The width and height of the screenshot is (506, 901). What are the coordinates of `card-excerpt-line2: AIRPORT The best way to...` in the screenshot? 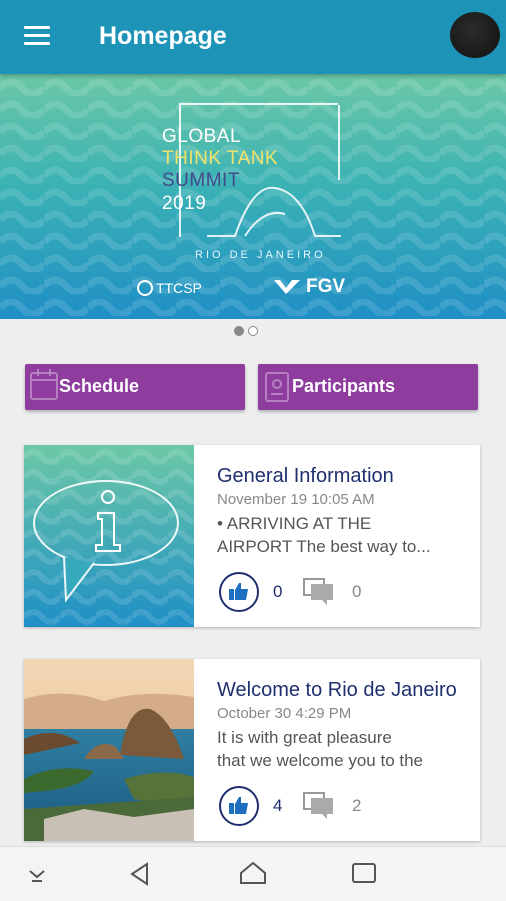 It's located at (324, 546).